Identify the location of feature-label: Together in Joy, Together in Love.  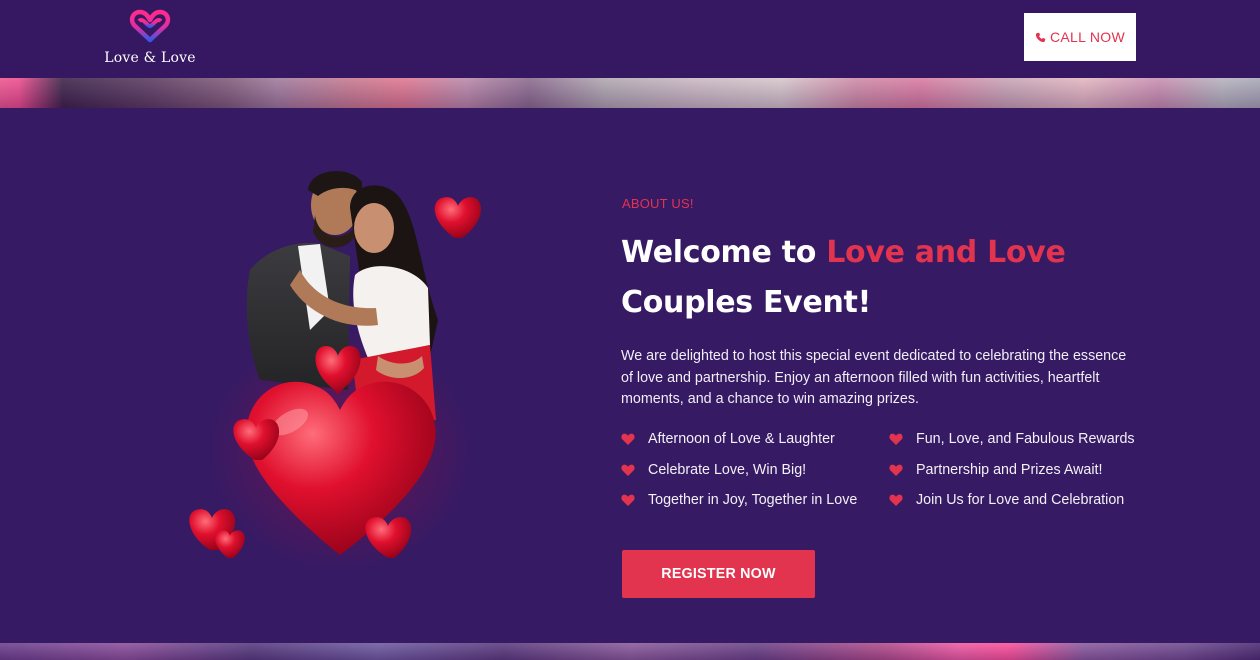
(753, 500).